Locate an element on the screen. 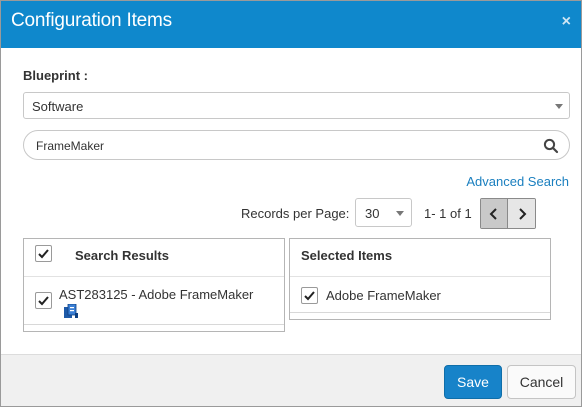  chevron-right-icon is located at coordinates (522, 213).